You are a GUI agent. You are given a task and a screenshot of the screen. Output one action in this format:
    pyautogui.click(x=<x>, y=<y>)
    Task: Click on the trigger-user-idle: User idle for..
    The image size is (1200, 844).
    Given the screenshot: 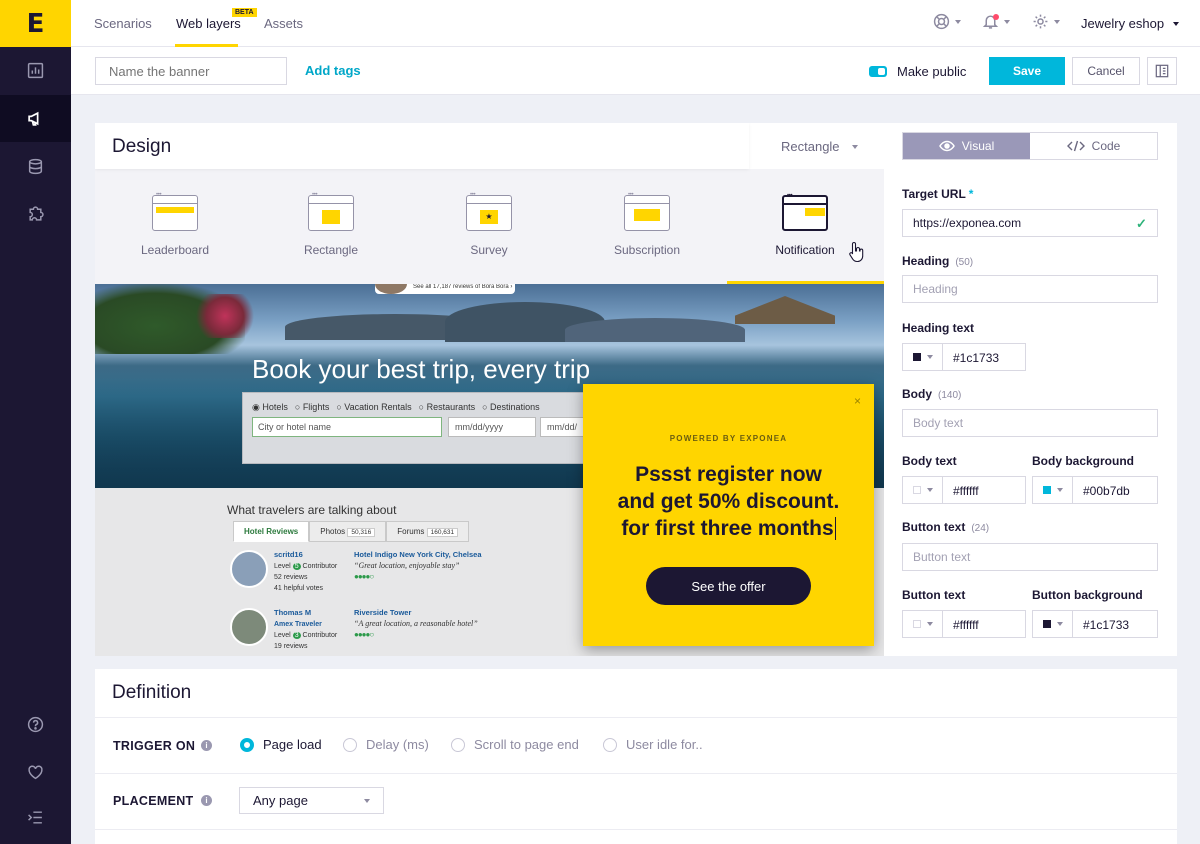 What is the action you would take?
    pyautogui.click(x=653, y=744)
    